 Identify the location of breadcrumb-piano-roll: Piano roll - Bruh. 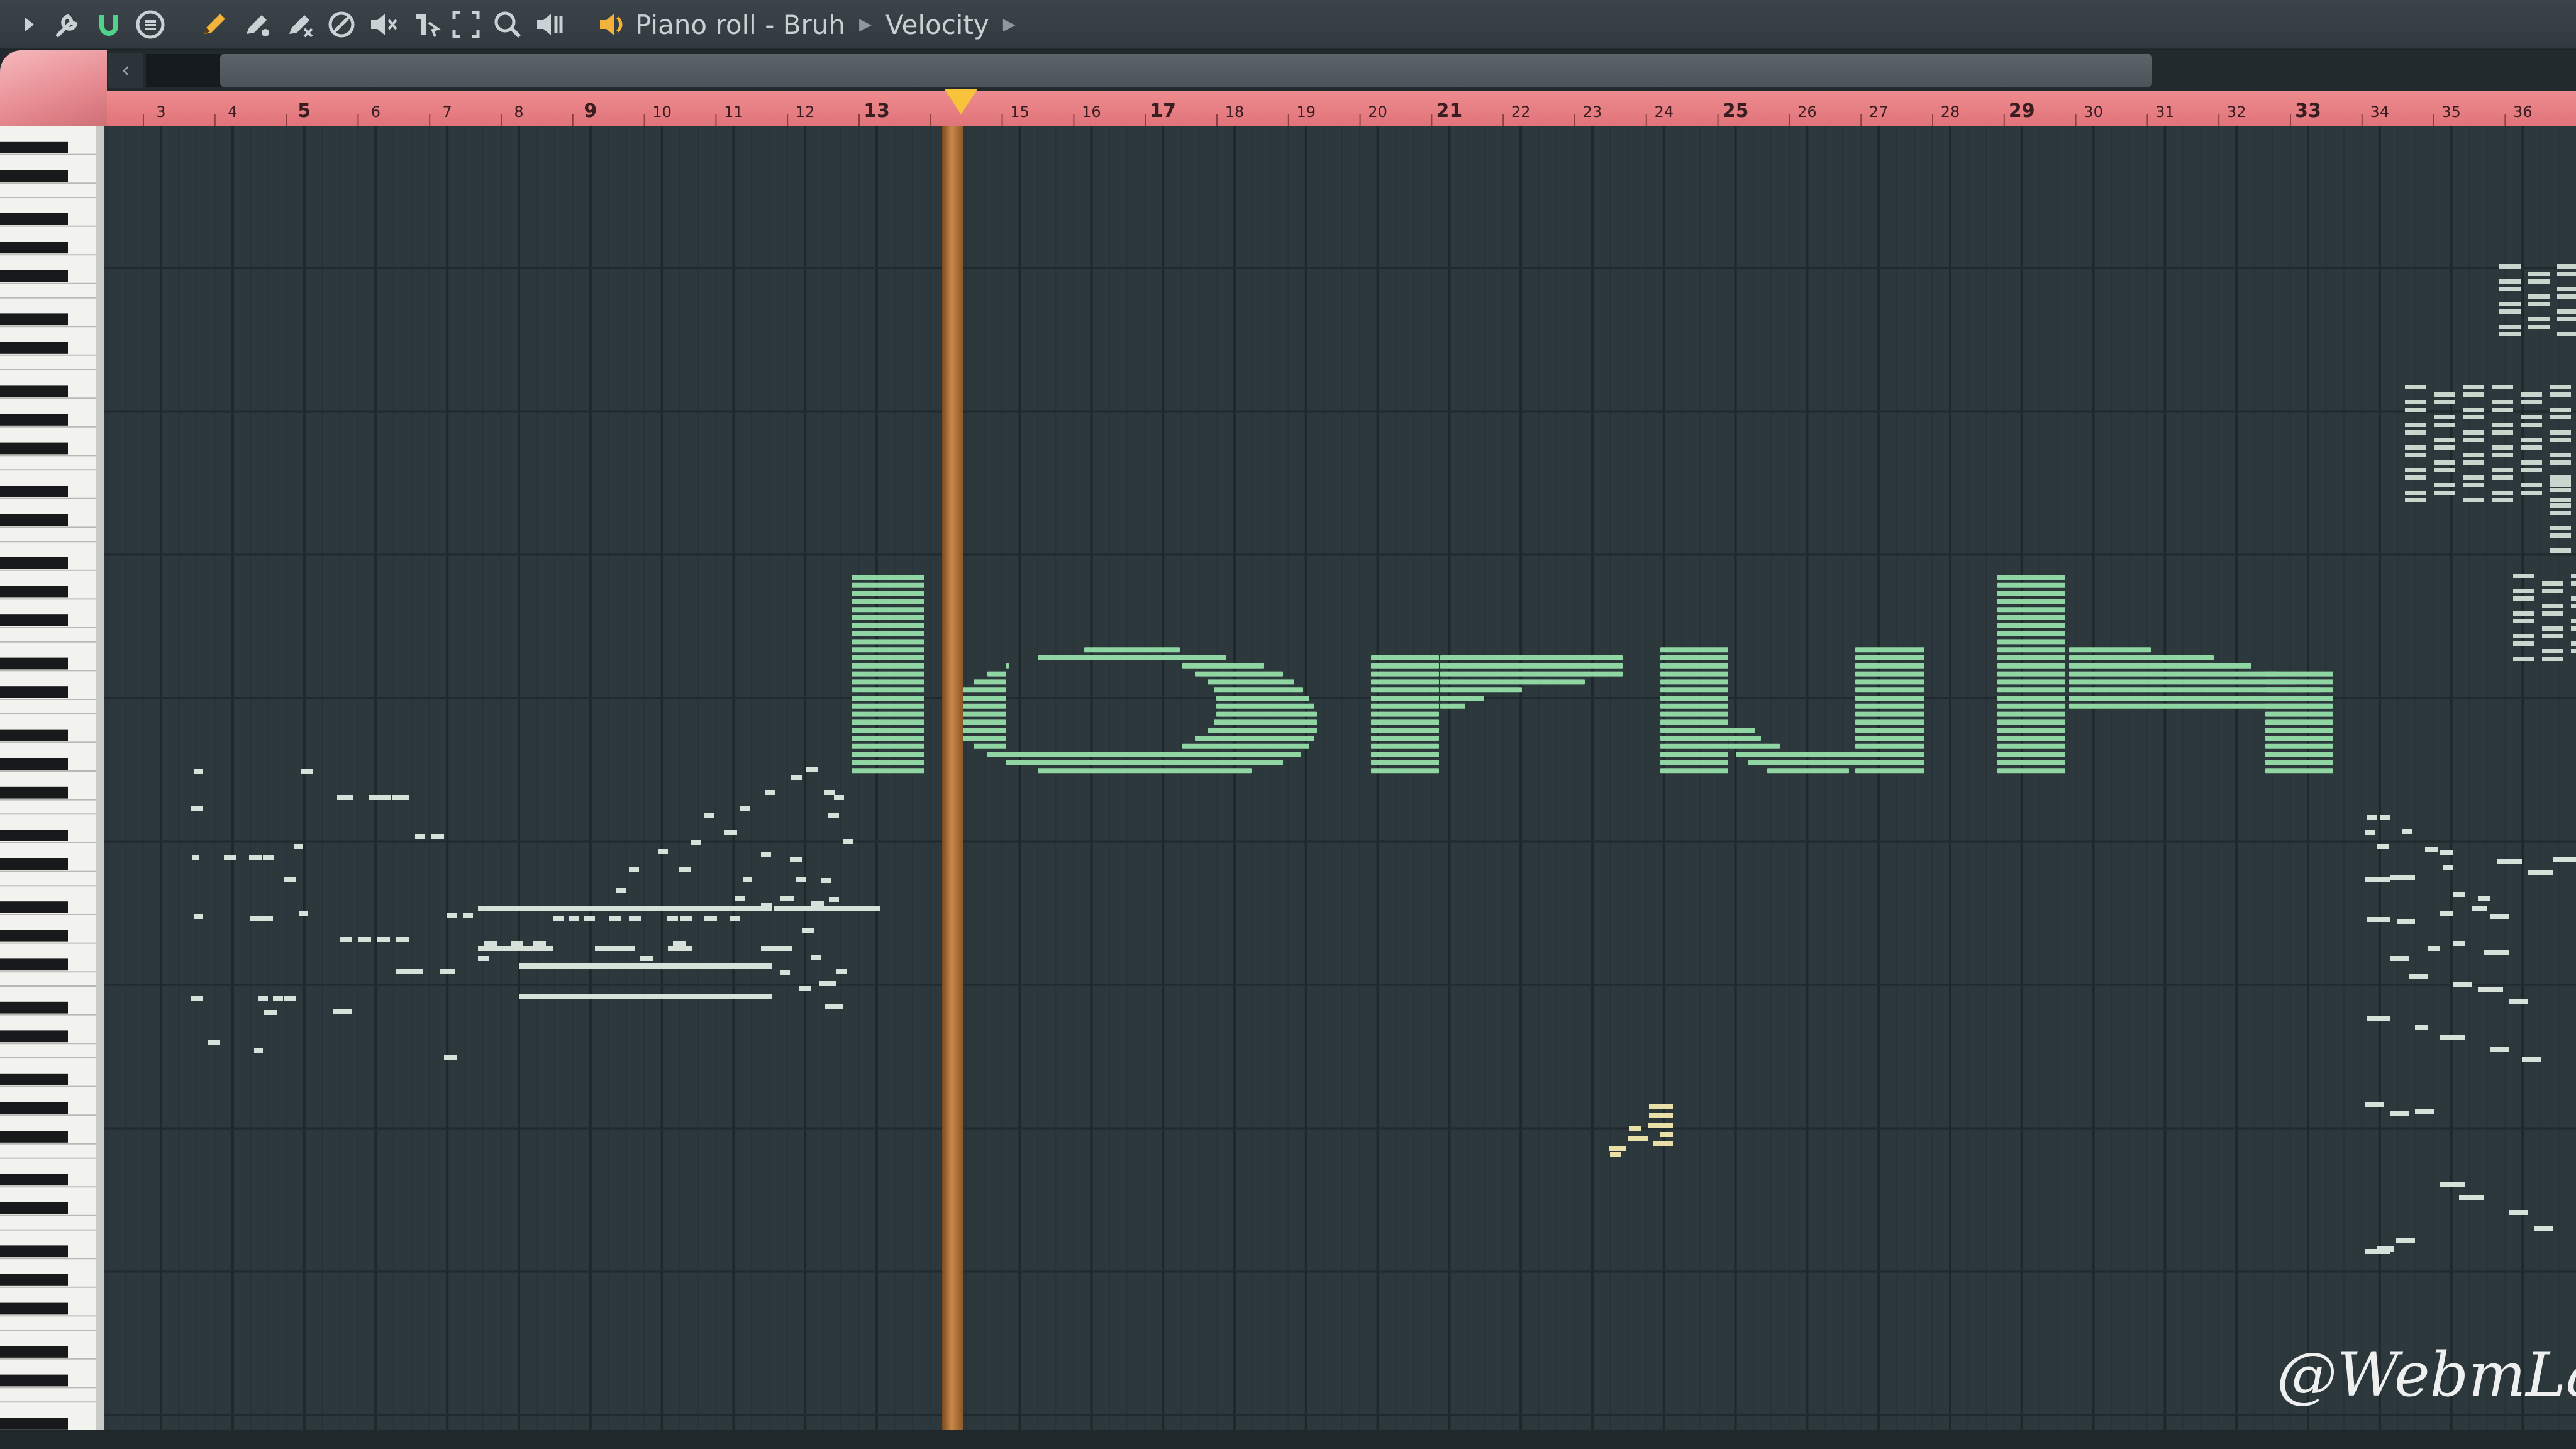
(740, 24).